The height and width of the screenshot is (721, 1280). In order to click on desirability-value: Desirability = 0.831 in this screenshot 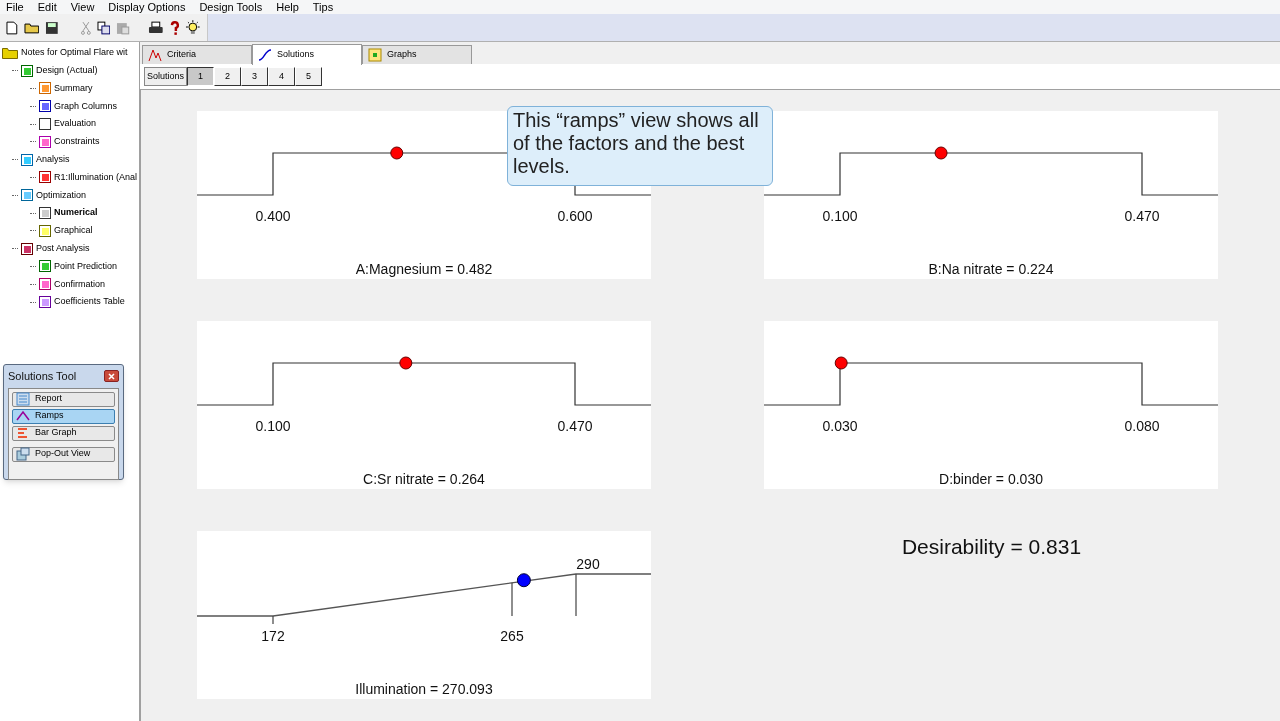, I will do `click(991, 545)`.